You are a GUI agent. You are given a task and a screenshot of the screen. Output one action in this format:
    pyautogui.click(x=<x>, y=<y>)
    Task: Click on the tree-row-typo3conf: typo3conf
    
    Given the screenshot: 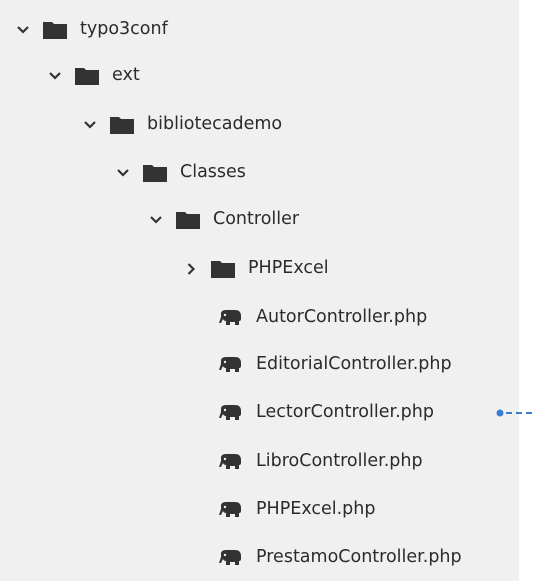 What is the action you would take?
    pyautogui.click(x=92, y=30)
    